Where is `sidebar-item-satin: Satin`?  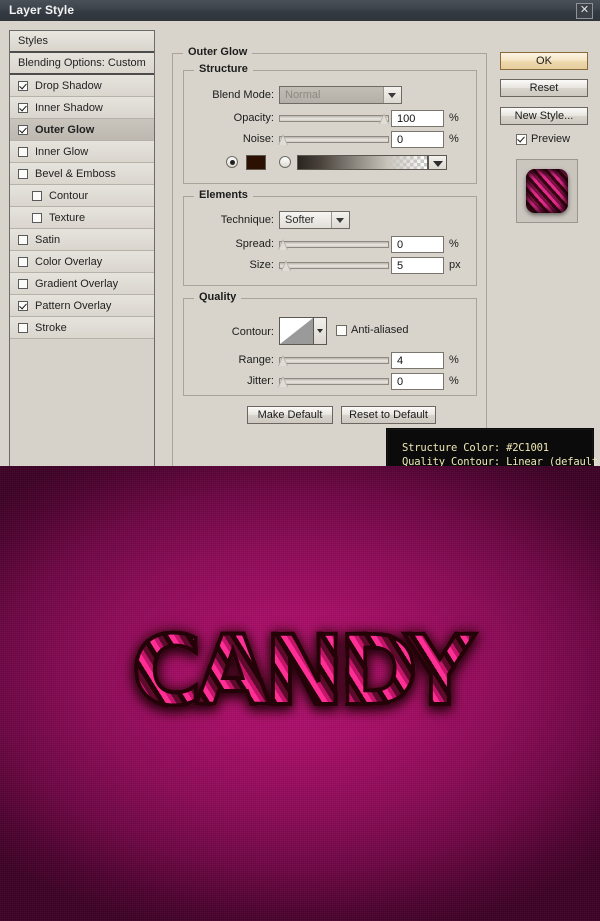
sidebar-item-satin: Satin is located at coordinates (82, 240).